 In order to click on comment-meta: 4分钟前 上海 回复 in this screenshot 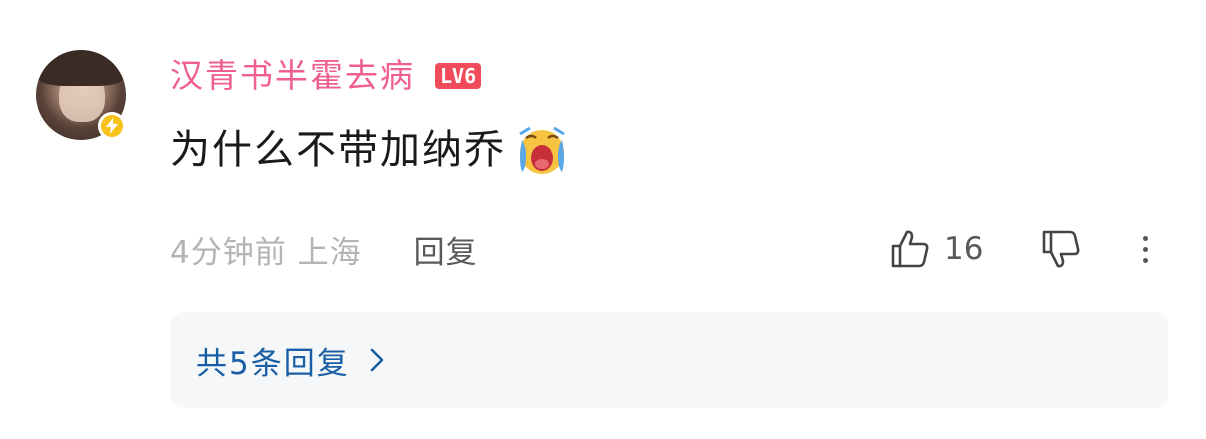, I will do `click(324, 249)`.